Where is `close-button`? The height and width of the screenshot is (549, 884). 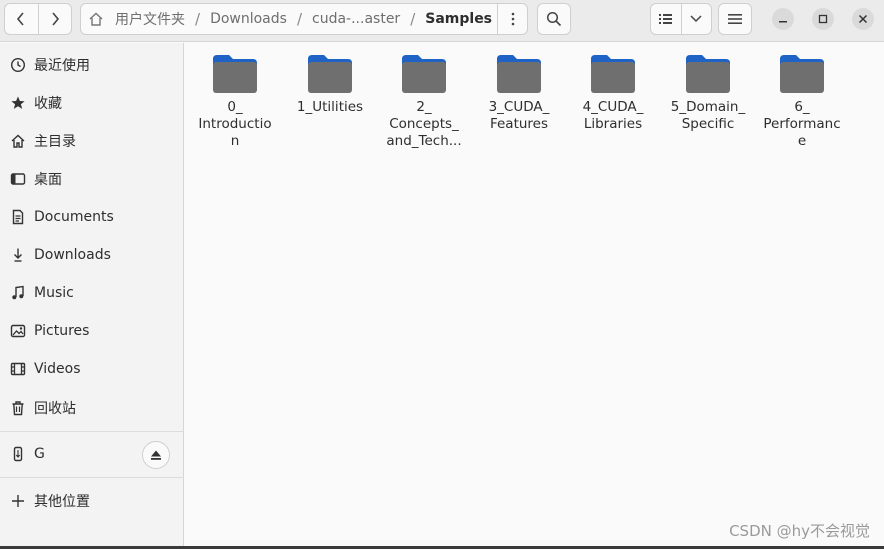 close-button is located at coordinates (863, 19).